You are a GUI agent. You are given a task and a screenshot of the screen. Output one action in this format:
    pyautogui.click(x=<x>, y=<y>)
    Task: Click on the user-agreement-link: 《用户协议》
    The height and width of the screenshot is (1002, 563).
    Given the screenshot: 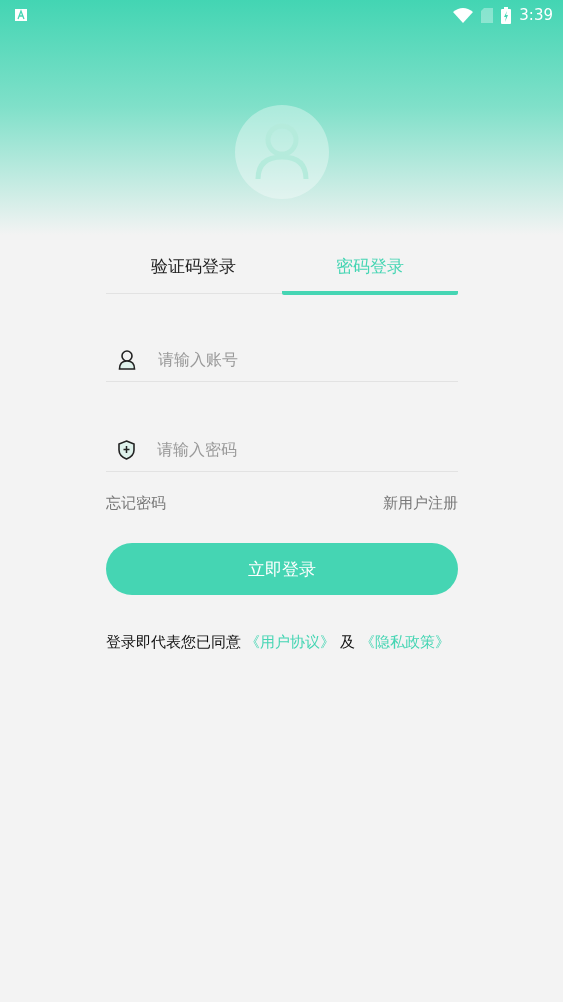 What is the action you would take?
    pyautogui.click(x=290, y=642)
    